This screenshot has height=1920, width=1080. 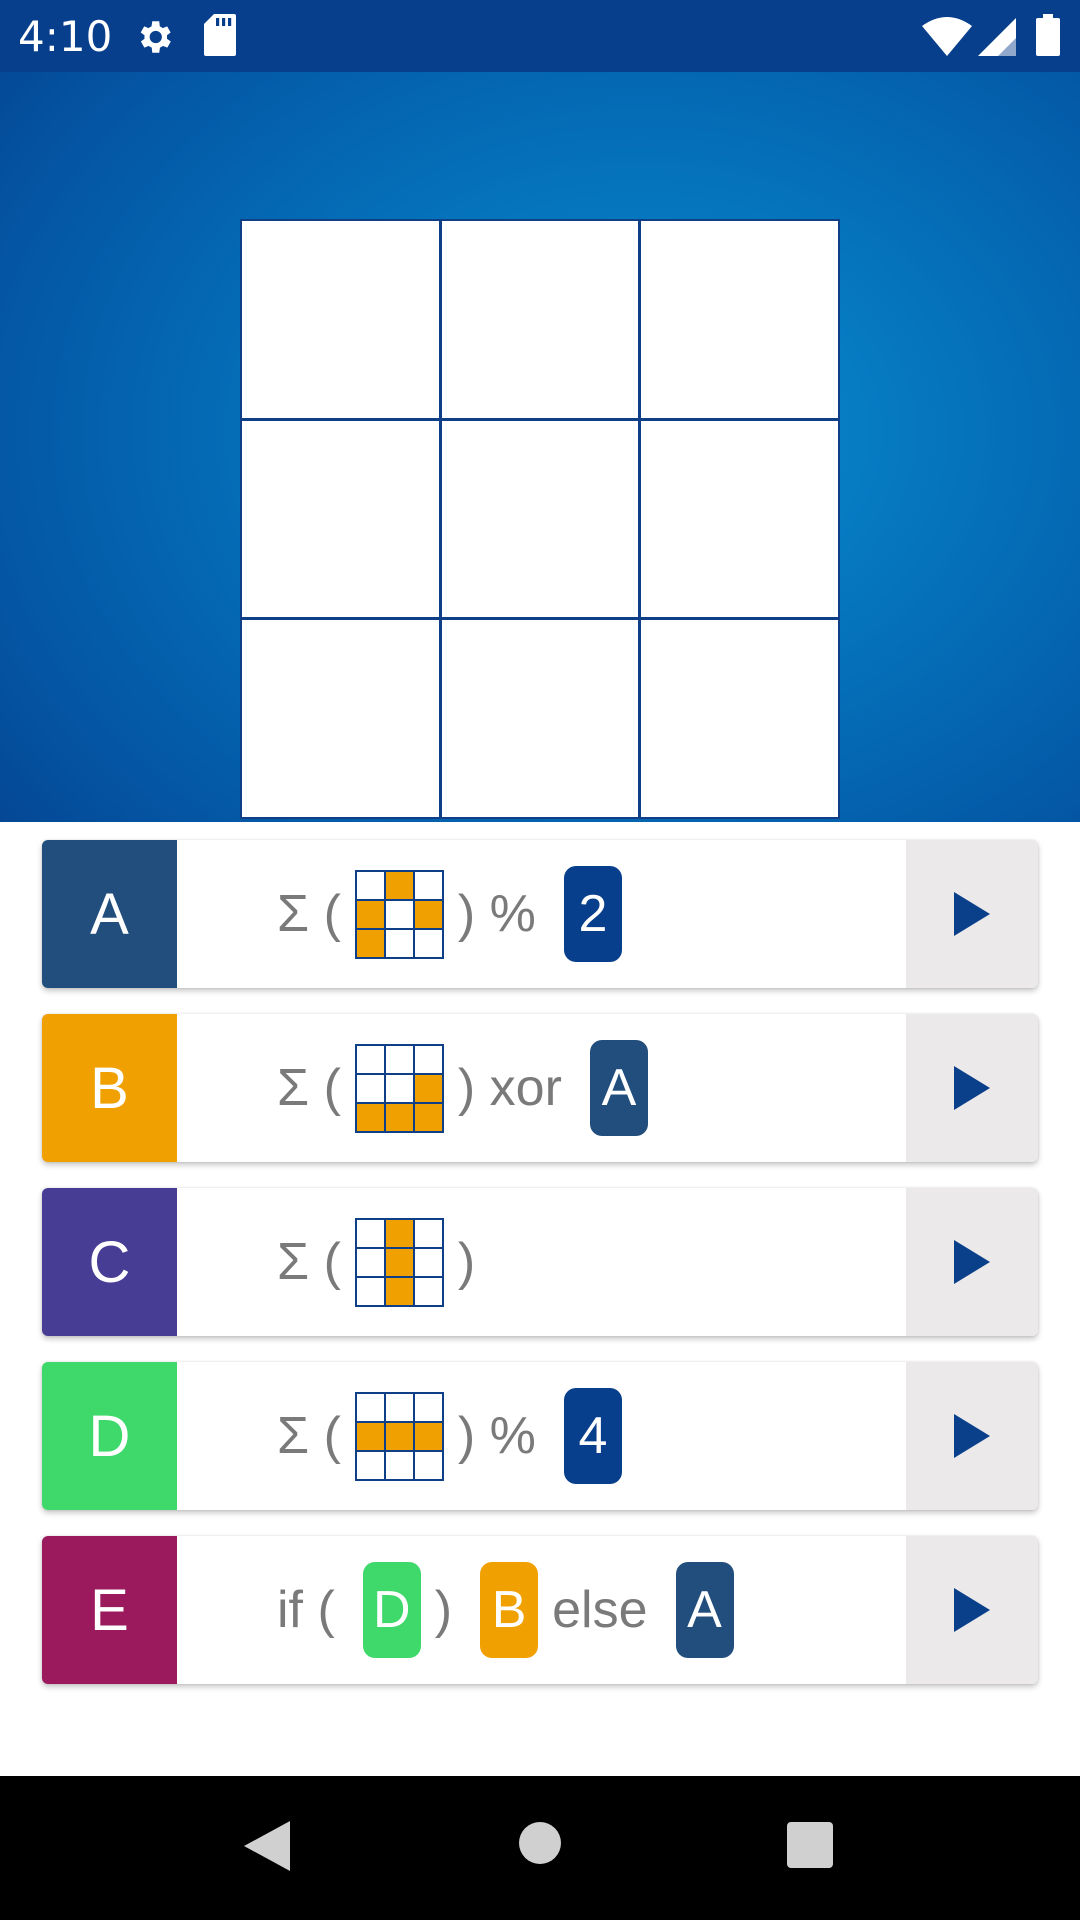 I want to click on rule-key-label: C, so click(x=109, y=1262).